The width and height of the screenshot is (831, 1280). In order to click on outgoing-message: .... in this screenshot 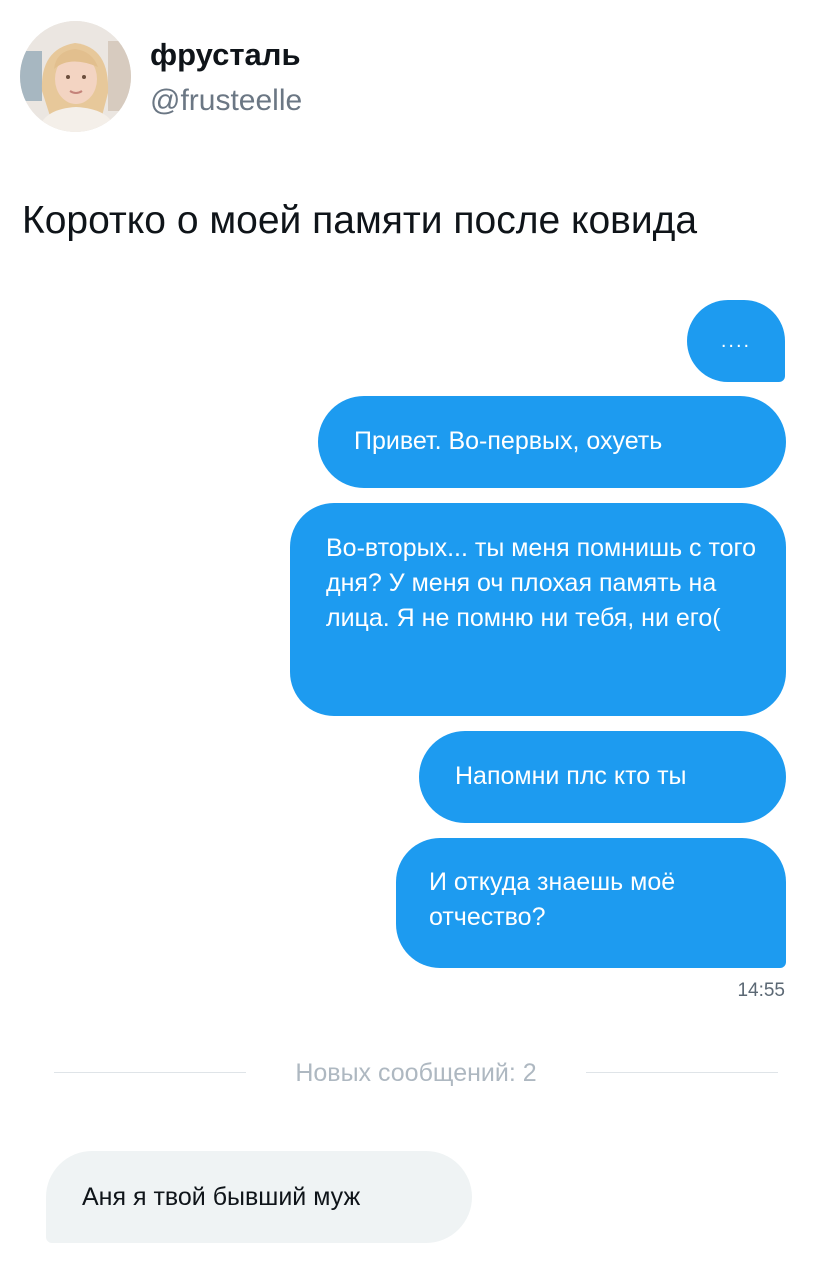, I will do `click(736, 341)`.